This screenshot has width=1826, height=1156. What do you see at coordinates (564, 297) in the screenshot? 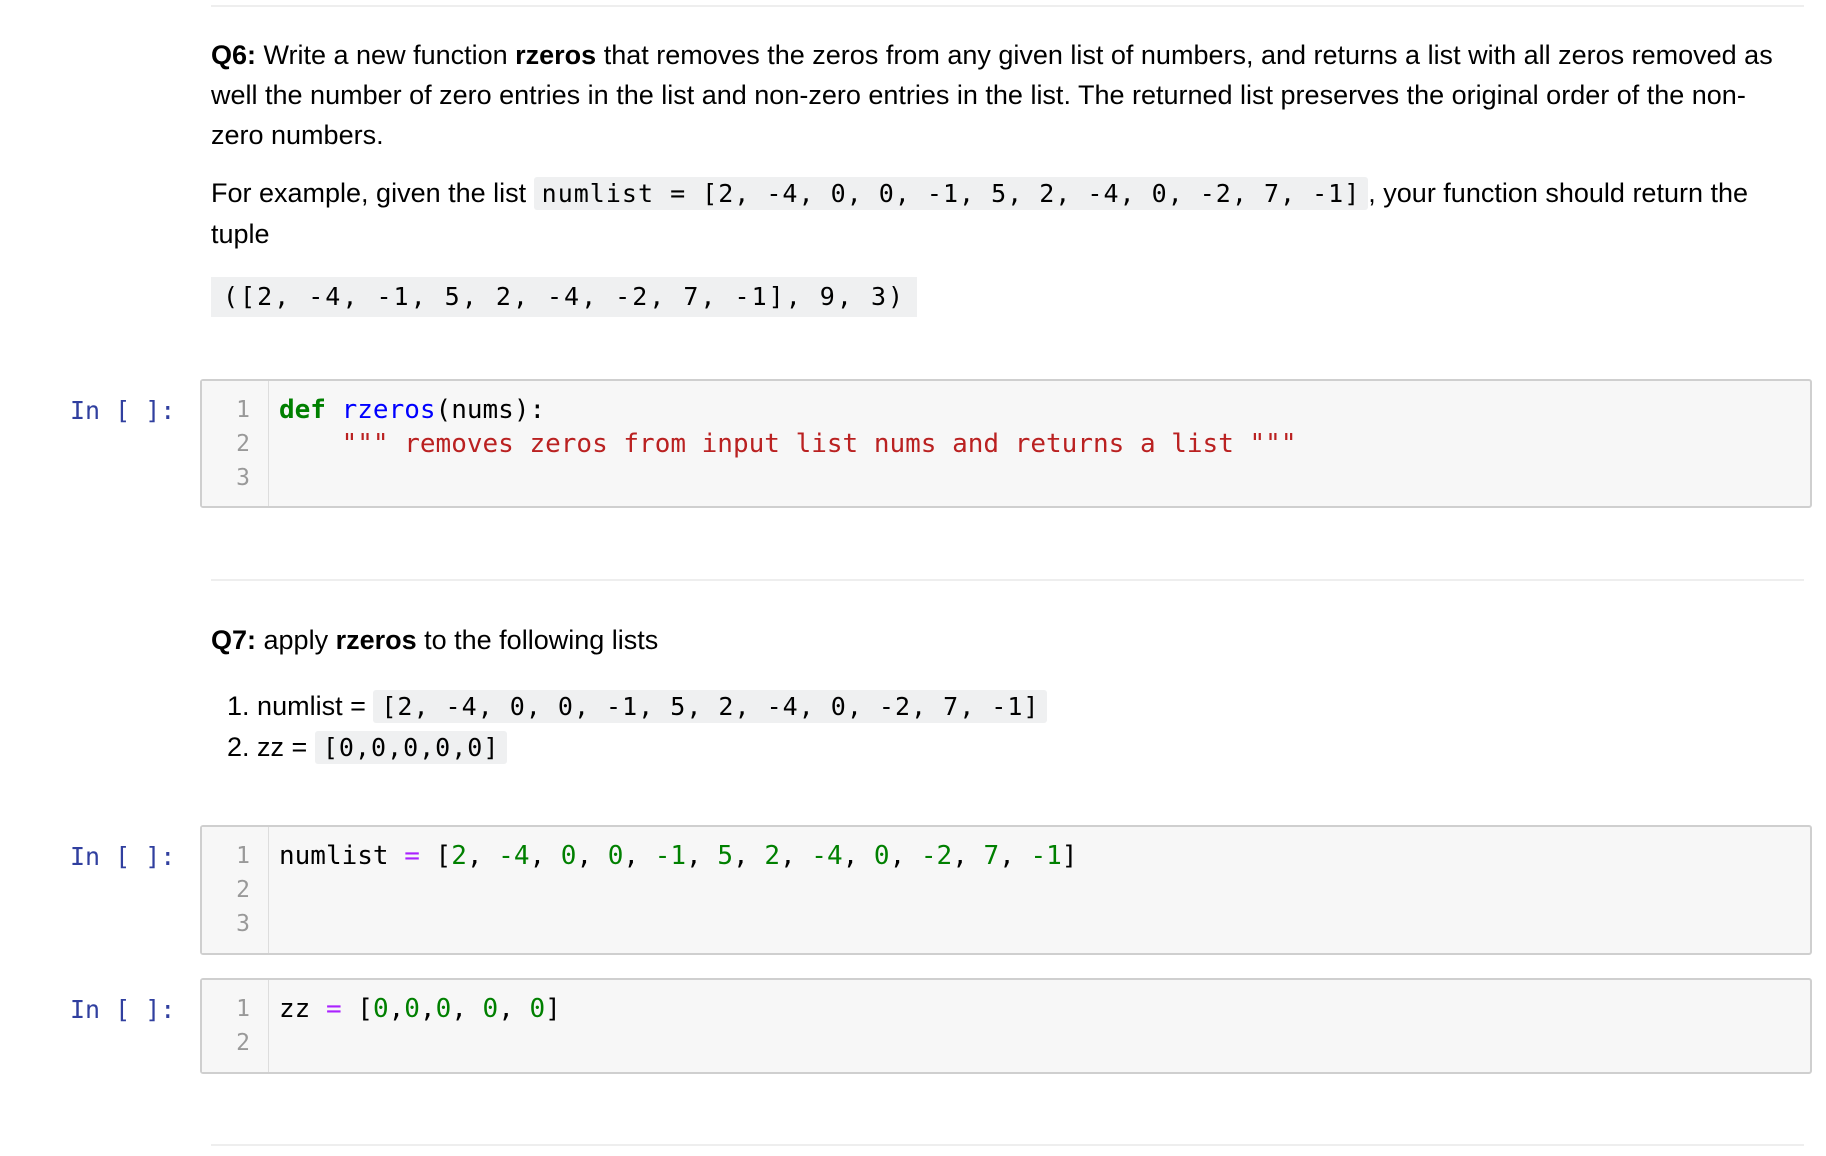
I see `tuple-code-block: ([2, -4, -1, 5, 2, -4, -2, 7, -1], 9, 3)` at bounding box center [564, 297].